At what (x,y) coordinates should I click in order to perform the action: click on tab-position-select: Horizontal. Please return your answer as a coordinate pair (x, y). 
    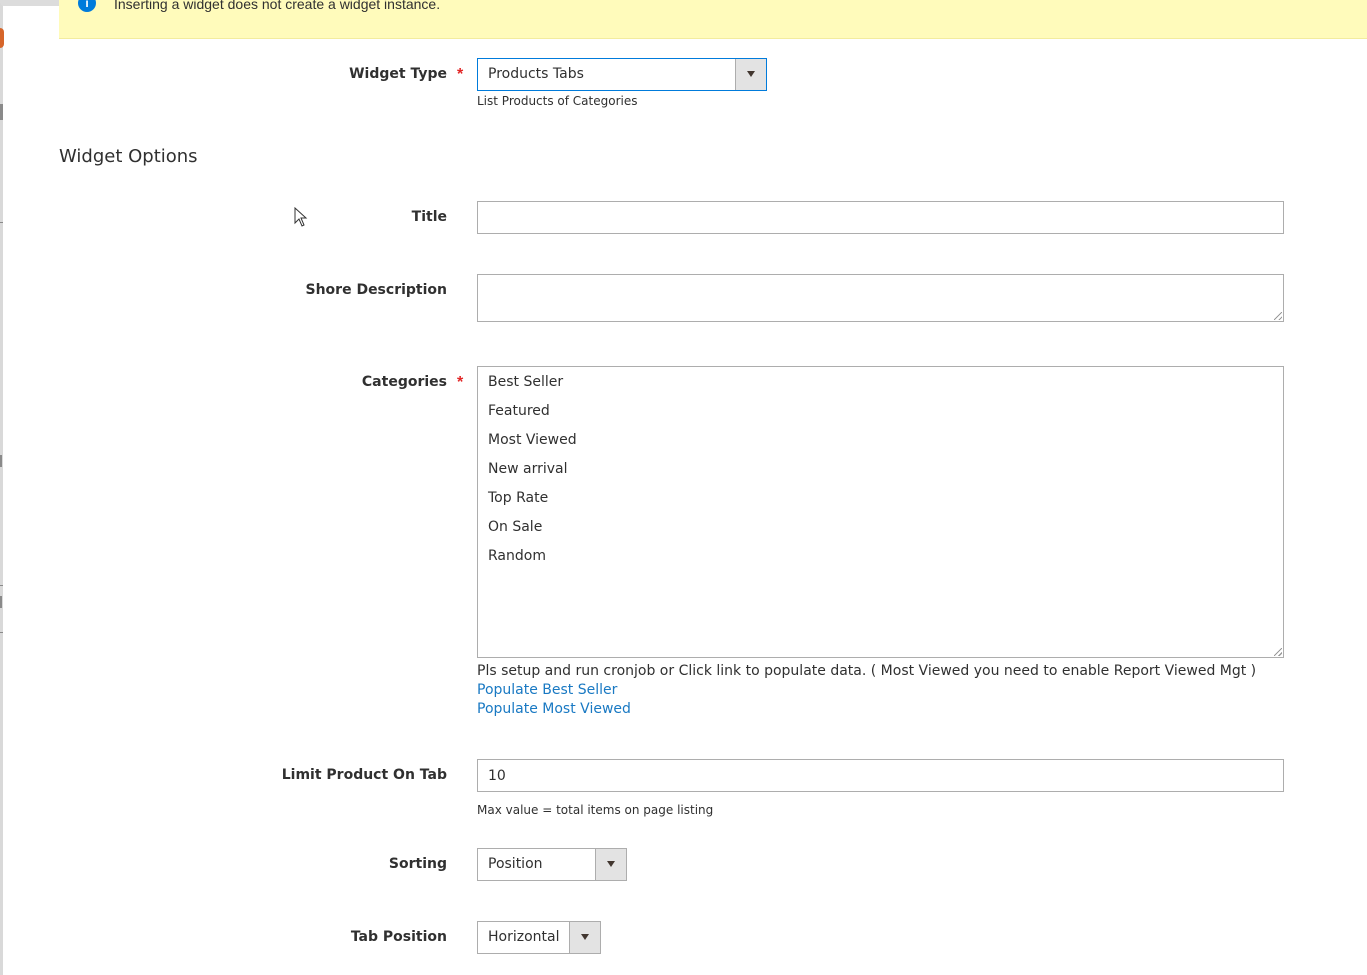
    Looking at the image, I should click on (539, 937).